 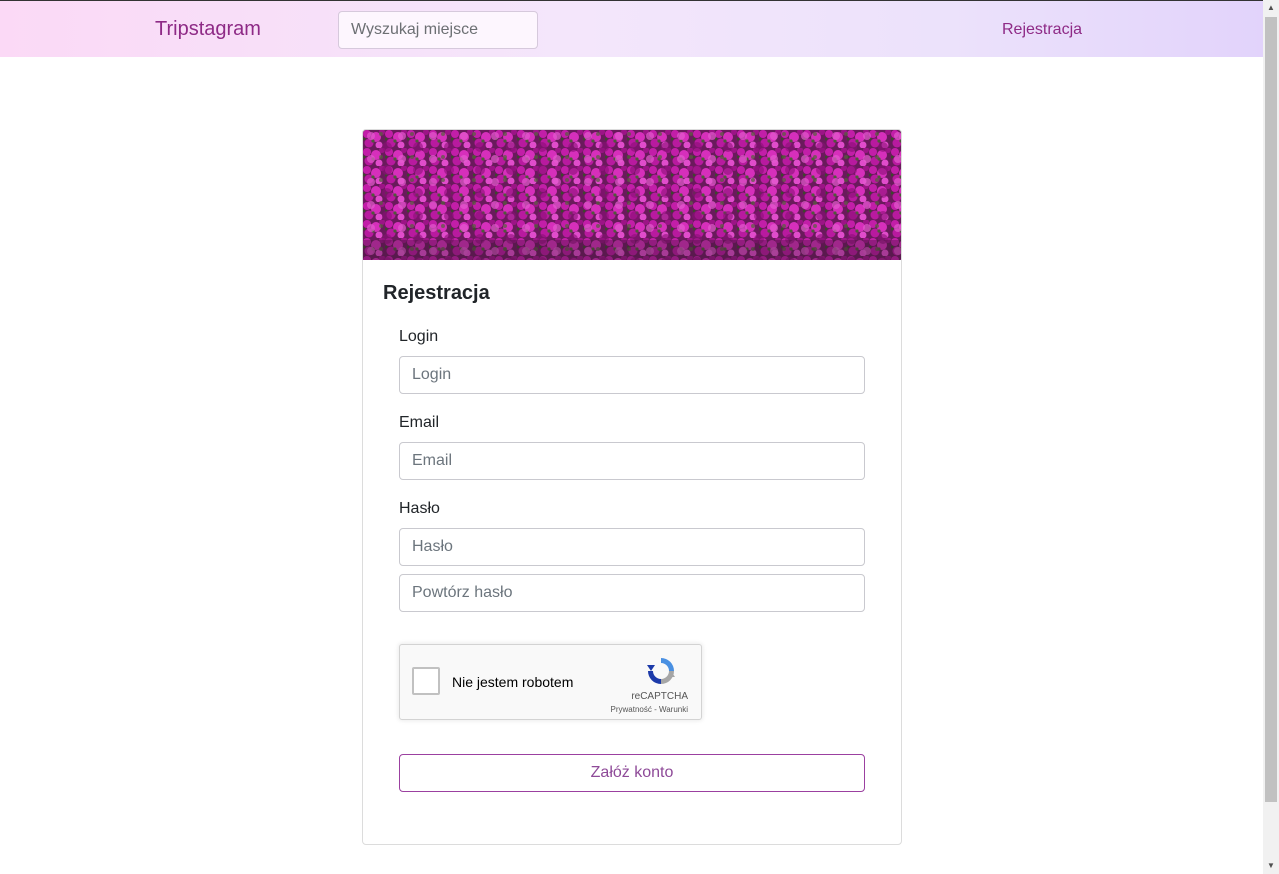 What do you see at coordinates (632, 773) in the screenshot?
I see `create-account-button: Załóż konto` at bounding box center [632, 773].